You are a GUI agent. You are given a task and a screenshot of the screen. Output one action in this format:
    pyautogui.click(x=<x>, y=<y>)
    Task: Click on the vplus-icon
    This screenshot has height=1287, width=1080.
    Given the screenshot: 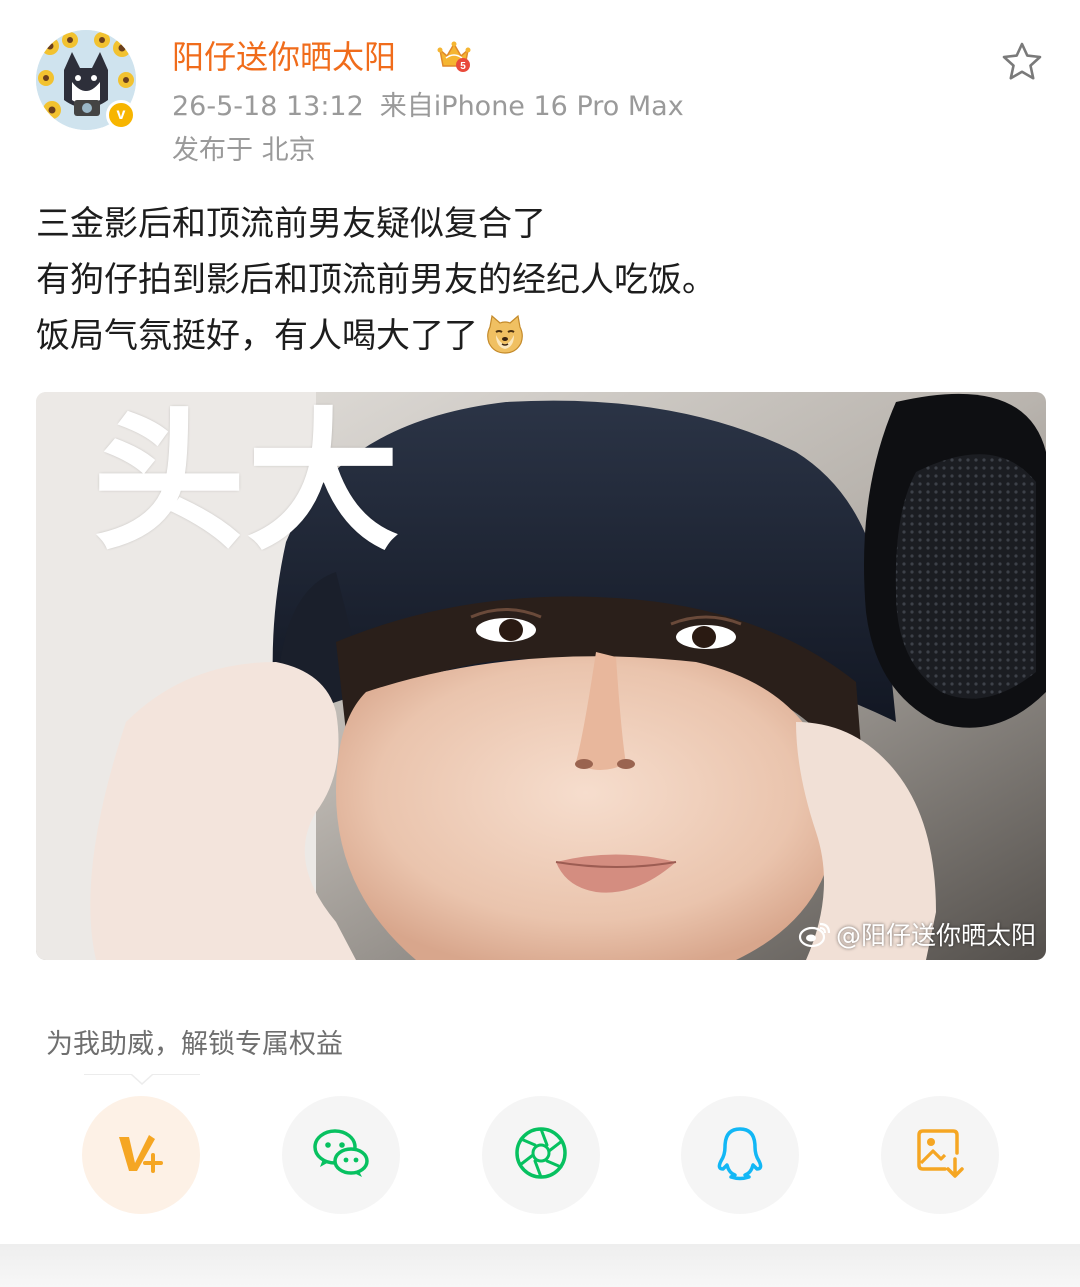 What is the action you would take?
    pyautogui.click(x=141, y=1155)
    